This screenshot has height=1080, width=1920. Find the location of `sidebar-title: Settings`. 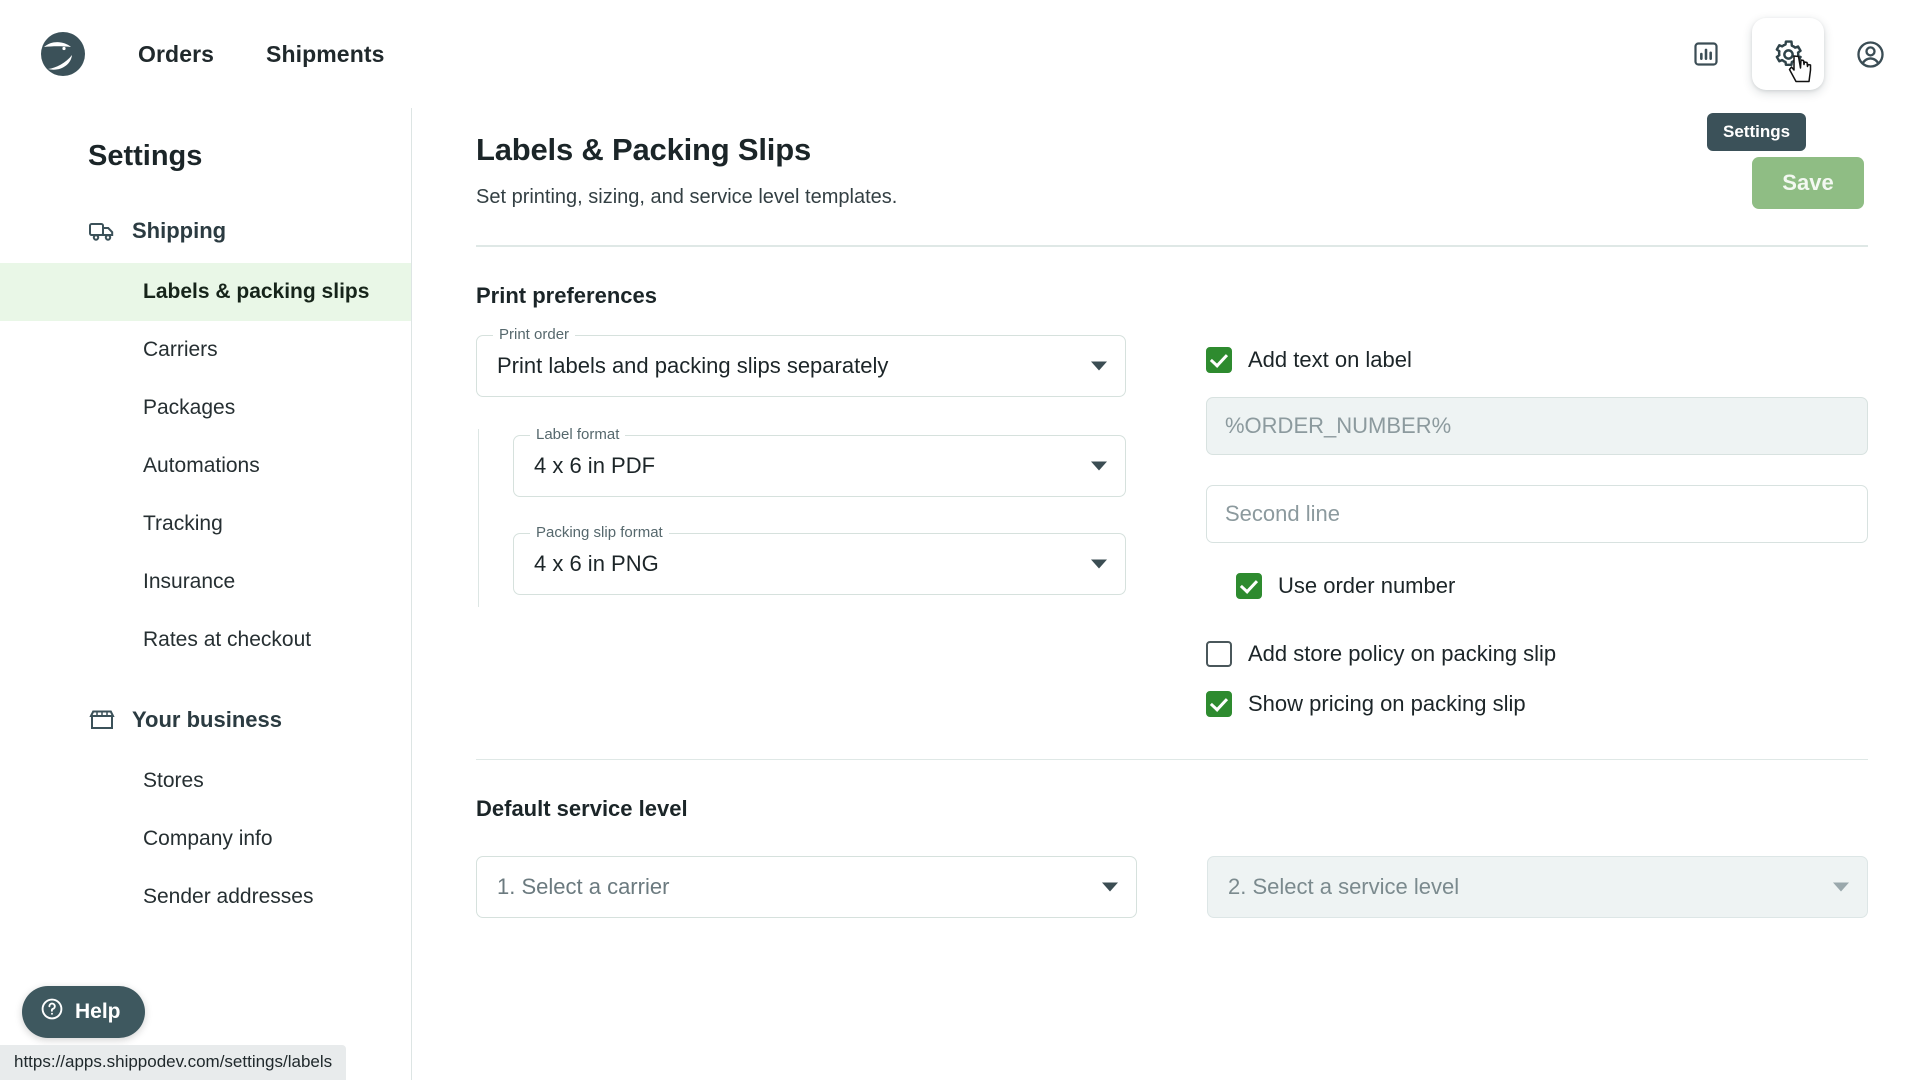

sidebar-title: Settings is located at coordinates (145, 156).